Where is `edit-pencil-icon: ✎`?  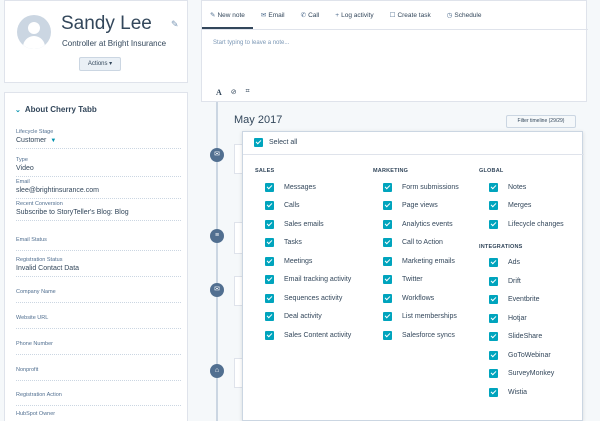
edit-pencil-icon: ✎ is located at coordinates (175, 24).